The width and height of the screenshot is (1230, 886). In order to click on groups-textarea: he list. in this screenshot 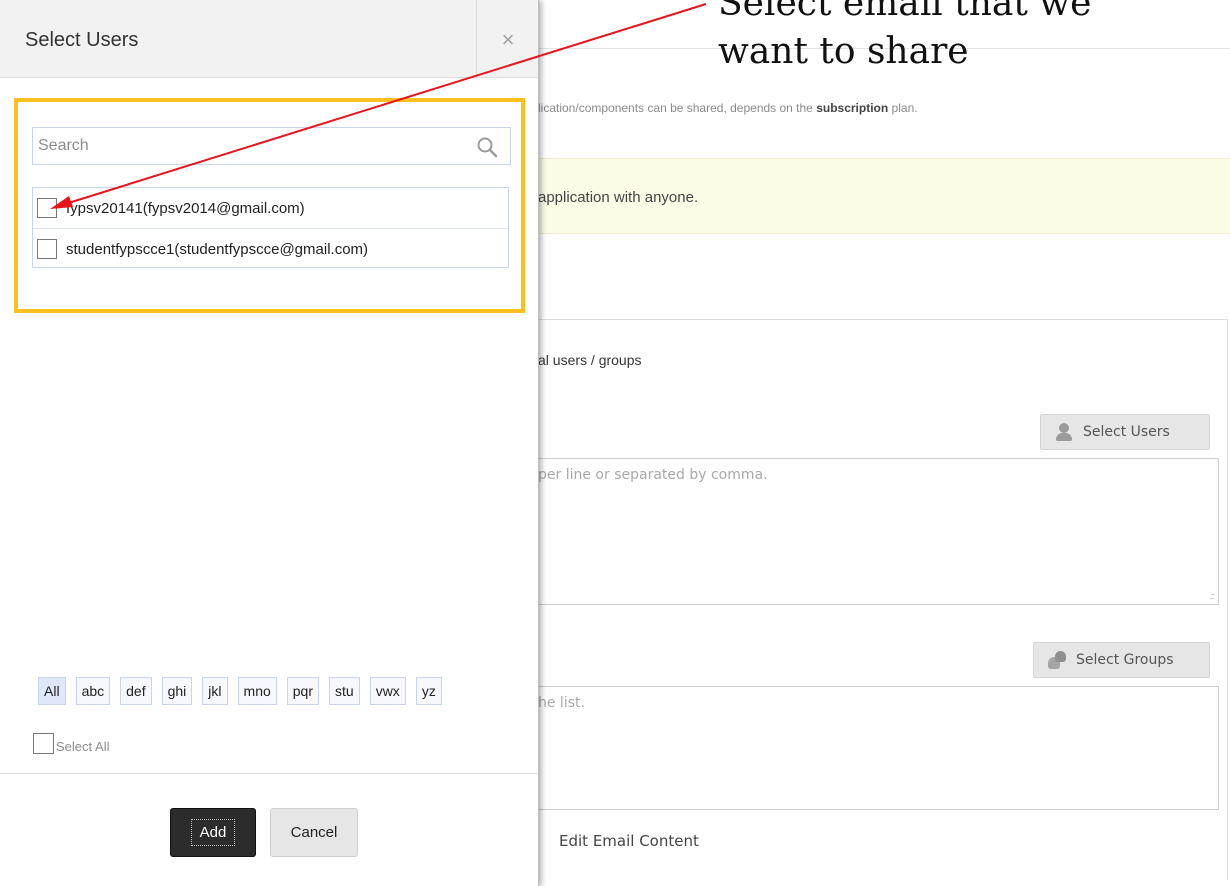, I will do `click(878, 748)`.